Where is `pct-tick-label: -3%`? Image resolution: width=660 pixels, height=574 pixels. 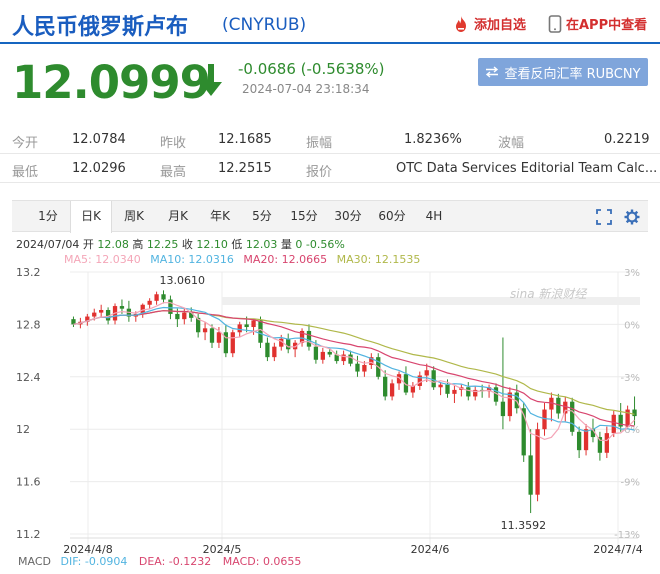
pct-tick-label: -3% is located at coordinates (630, 378).